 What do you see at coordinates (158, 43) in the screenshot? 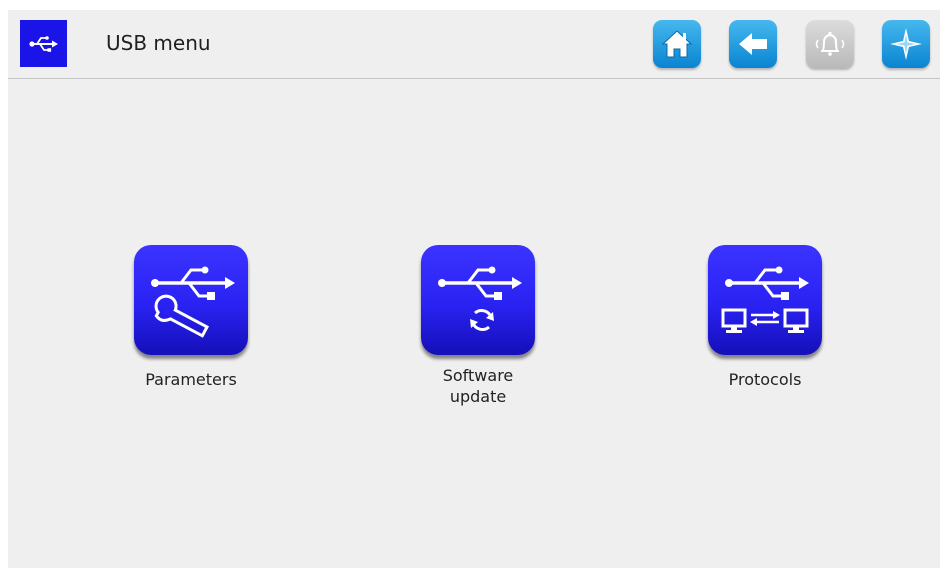
I see `page-title: USB menu` at bounding box center [158, 43].